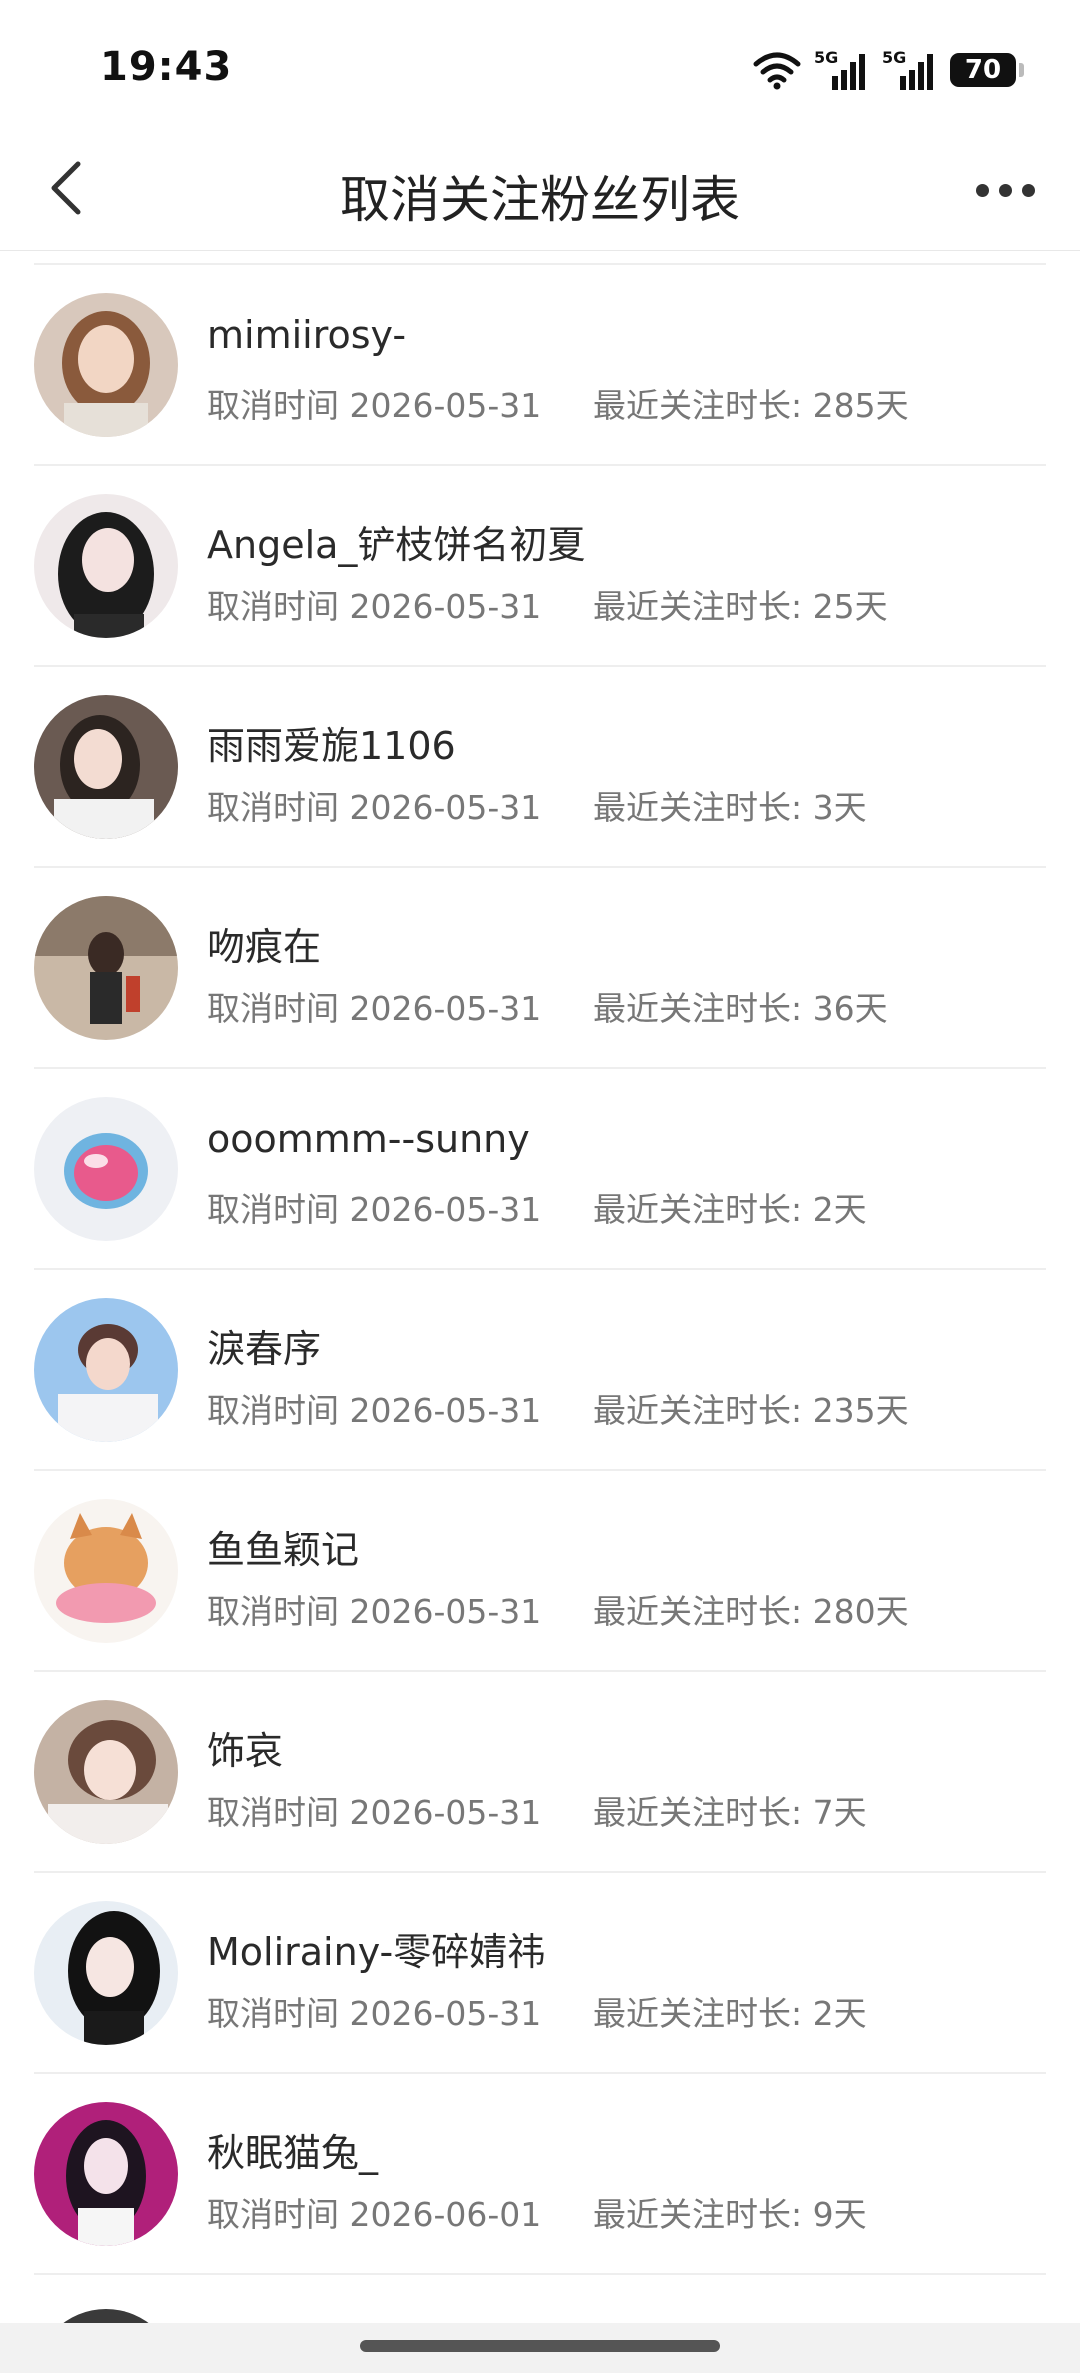 This screenshot has width=1080, height=2373. I want to click on page-title: 取消关注粉丝列表, so click(540, 200).